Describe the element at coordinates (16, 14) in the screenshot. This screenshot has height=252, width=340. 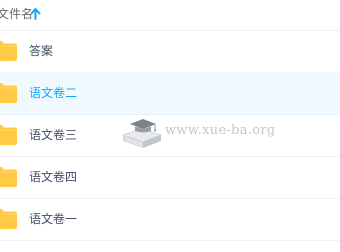
I see `filename-column-header: 文件名` at that location.